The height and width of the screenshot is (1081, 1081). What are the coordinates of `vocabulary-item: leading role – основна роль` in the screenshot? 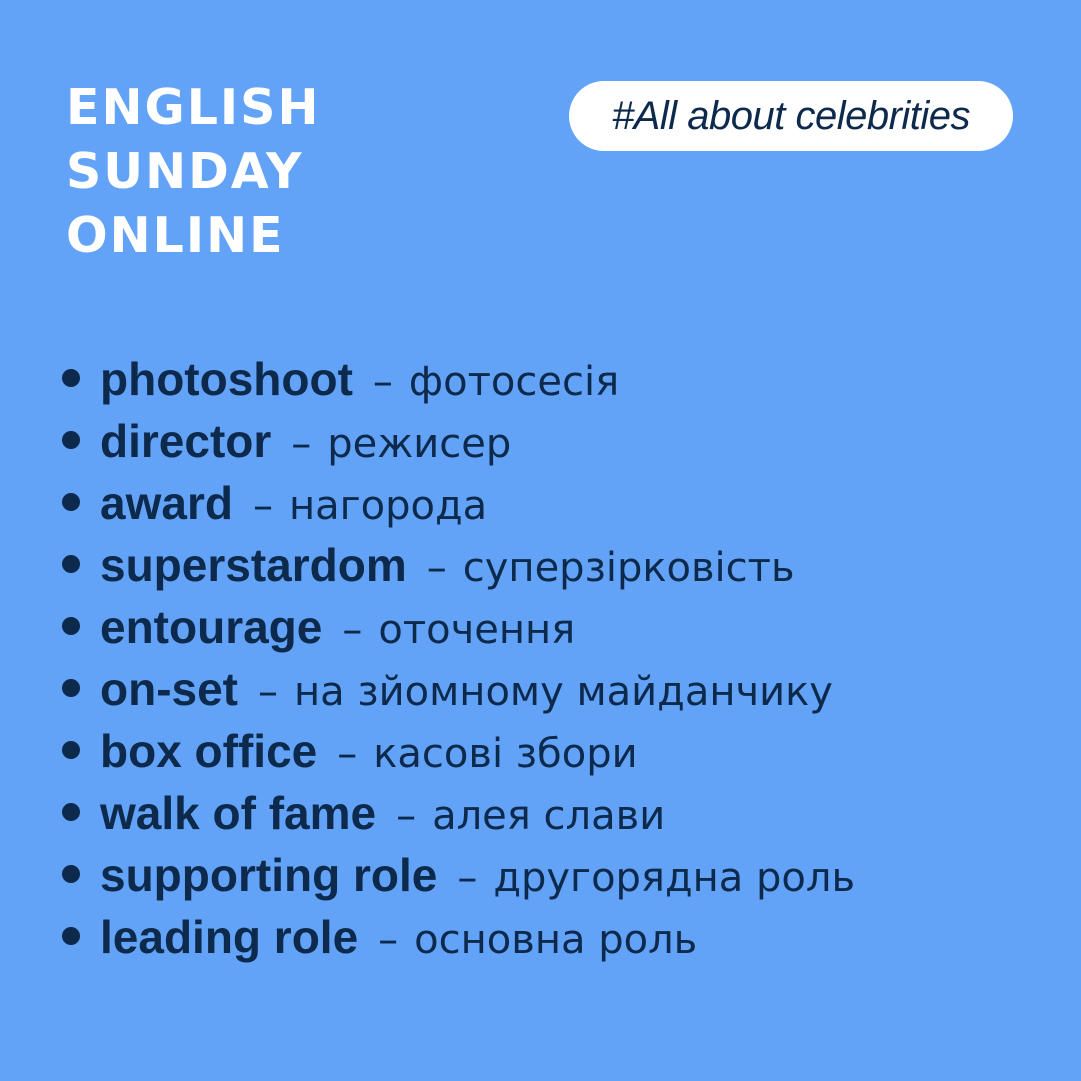 It's located at (458, 937).